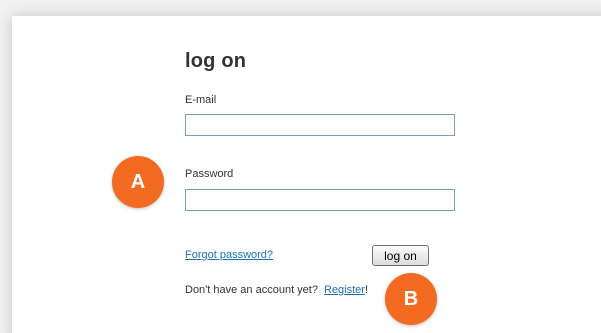 This screenshot has width=601, height=333. Describe the element at coordinates (320, 200) in the screenshot. I see `password-field` at that location.